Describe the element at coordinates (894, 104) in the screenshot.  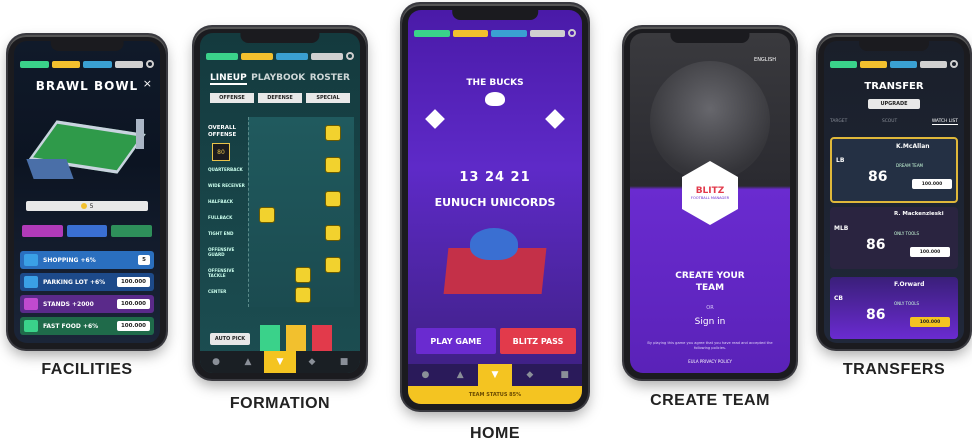
I see `upgrade-button: UPGRADE` at that location.